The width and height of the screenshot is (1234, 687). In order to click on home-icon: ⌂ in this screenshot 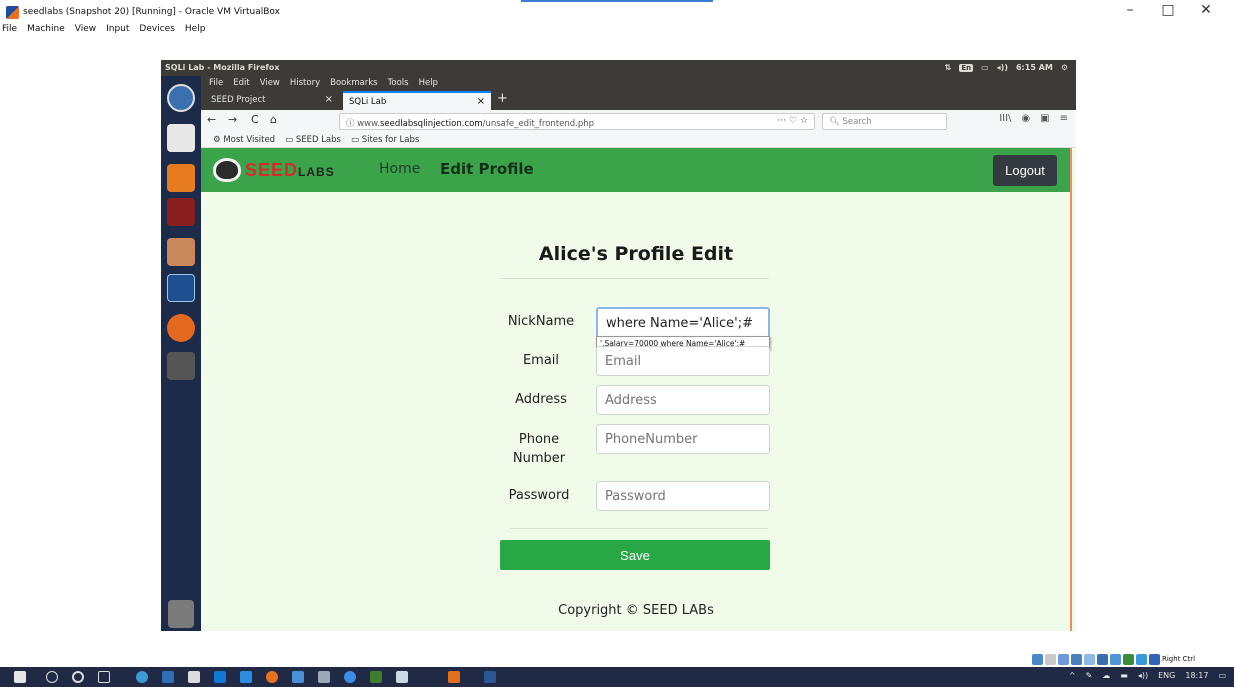, I will do `click(273, 119)`.